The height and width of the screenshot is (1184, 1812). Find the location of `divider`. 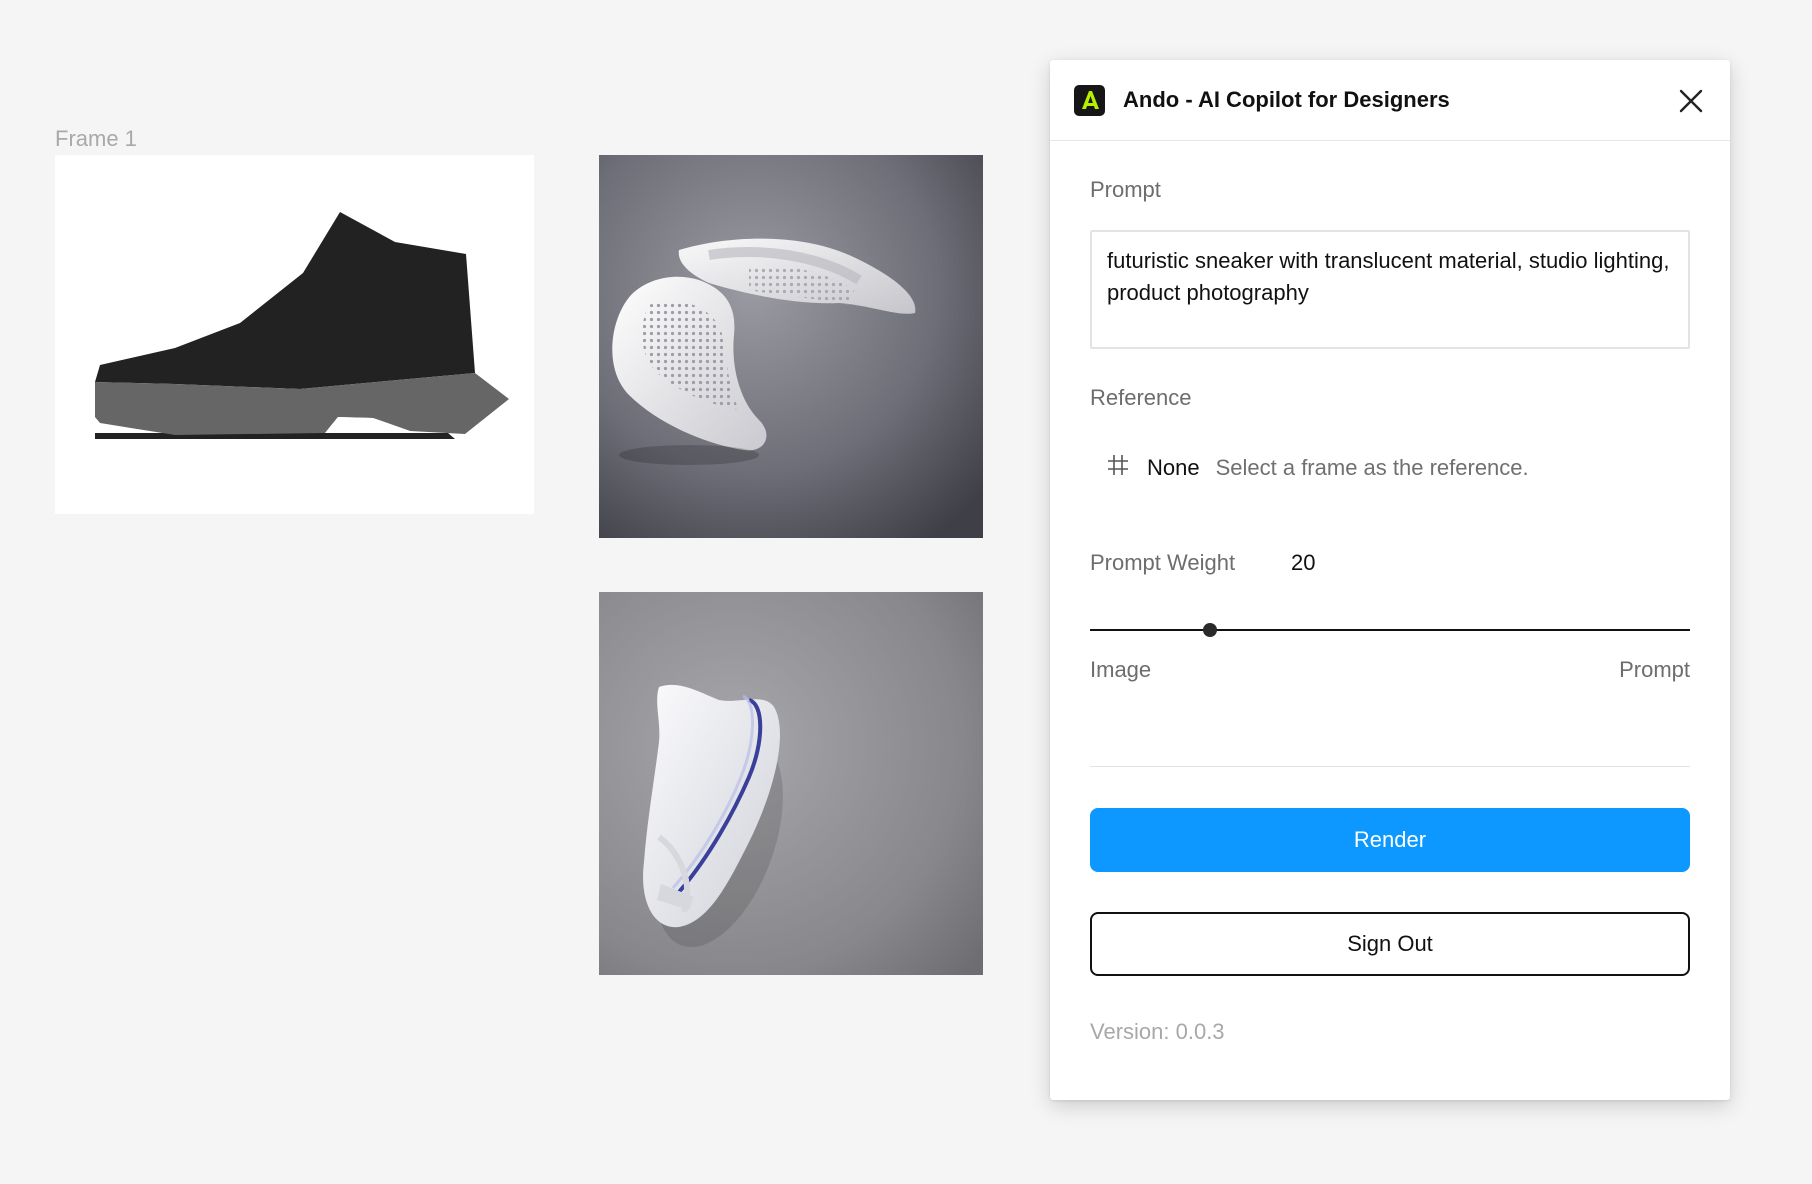

divider is located at coordinates (1390, 766).